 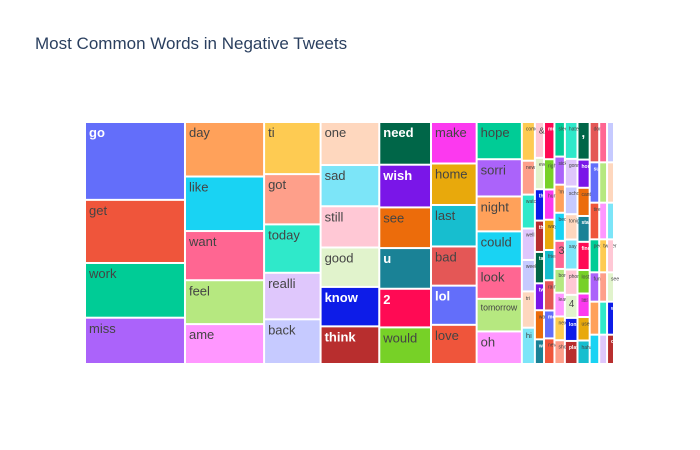 What do you see at coordinates (445, 215) in the screenshot?
I see `treemap-tile-label: last` at bounding box center [445, 215].